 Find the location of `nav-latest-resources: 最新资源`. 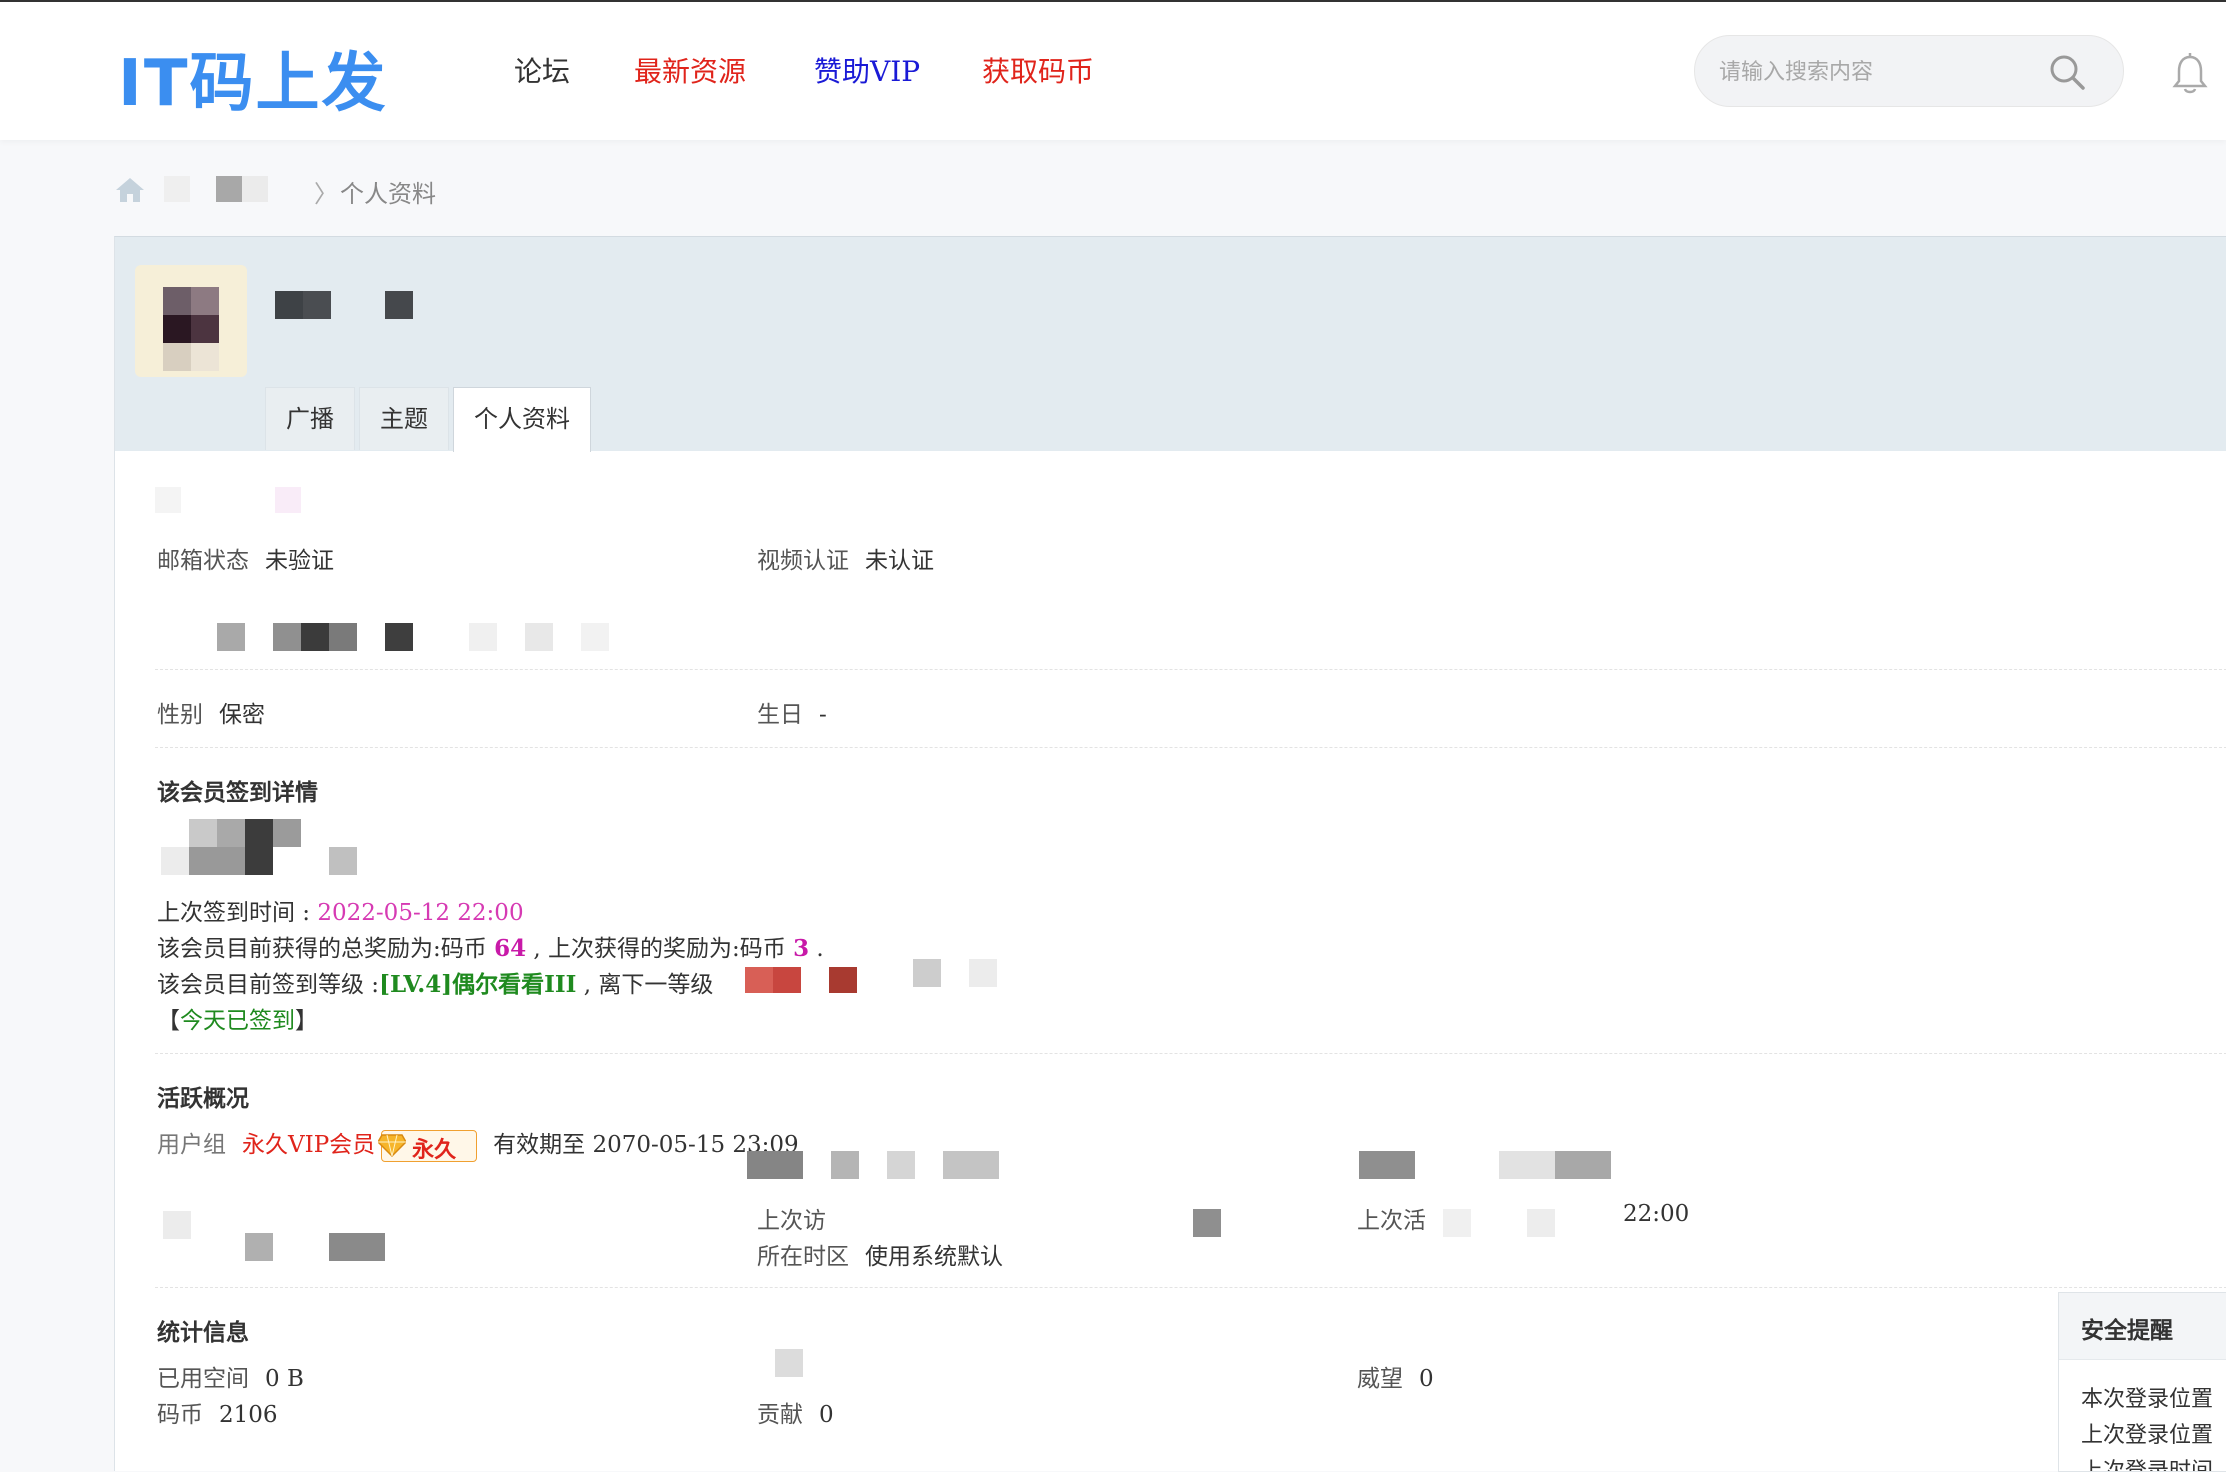

nav-latest-resources: 最新资源 is located at coordinates (690, 70).